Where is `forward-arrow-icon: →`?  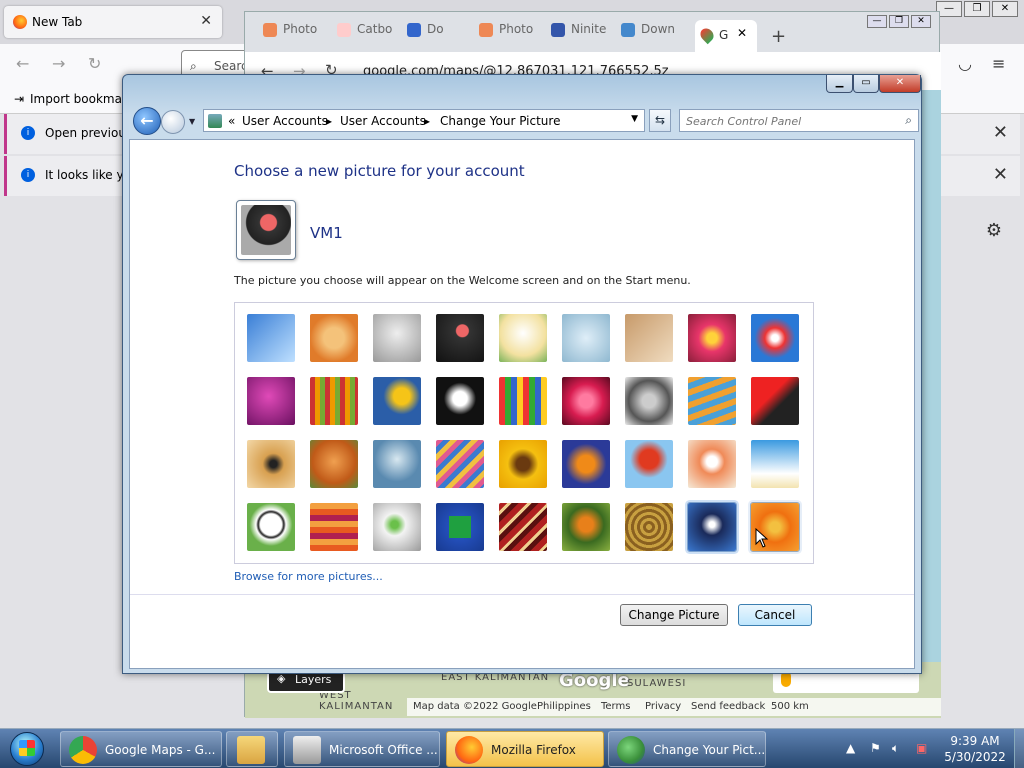
forward-arrow-icon: → is located at coordinates (58, 63).